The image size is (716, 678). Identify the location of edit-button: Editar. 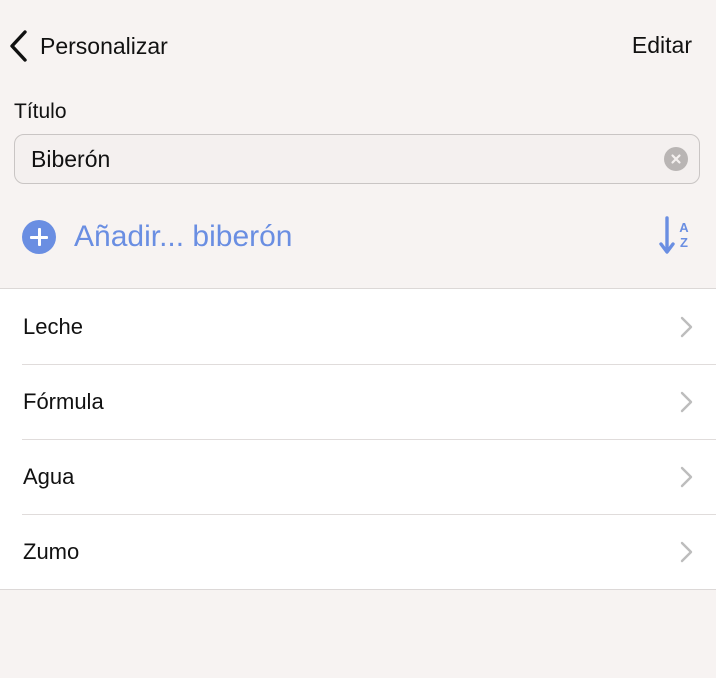
(662, 45).